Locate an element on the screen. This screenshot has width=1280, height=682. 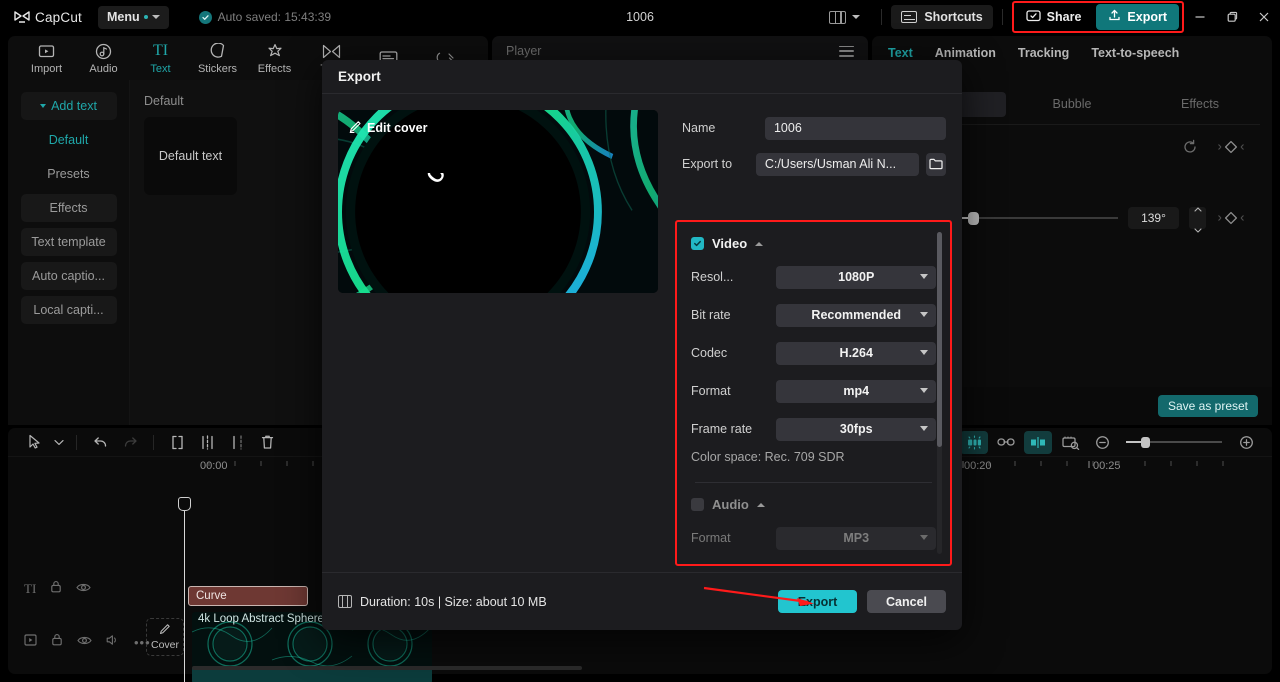
player-menu-icon is located at coordinates (846, 51).